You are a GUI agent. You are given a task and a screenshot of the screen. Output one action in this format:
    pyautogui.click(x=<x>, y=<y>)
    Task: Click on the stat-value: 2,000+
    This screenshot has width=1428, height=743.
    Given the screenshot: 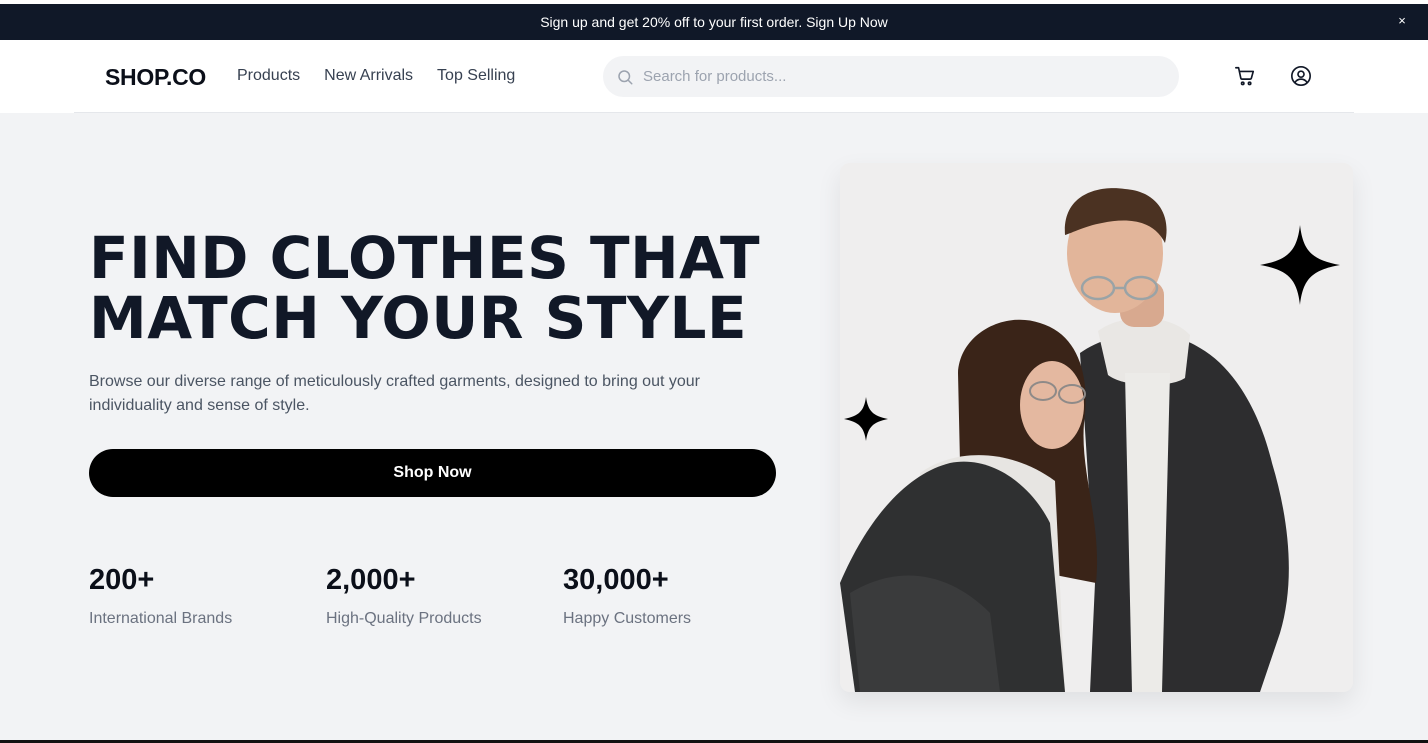 What is the action you would take?
    pyautogui.click(x=371, y=580)
    